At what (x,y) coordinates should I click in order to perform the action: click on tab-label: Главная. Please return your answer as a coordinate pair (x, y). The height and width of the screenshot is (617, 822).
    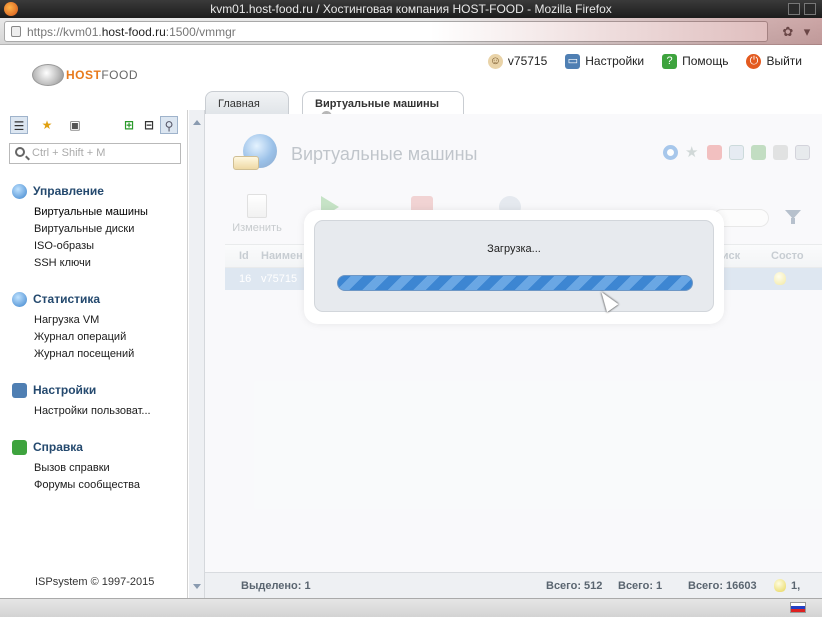
    Looking at the image, I should click on (239, 104).